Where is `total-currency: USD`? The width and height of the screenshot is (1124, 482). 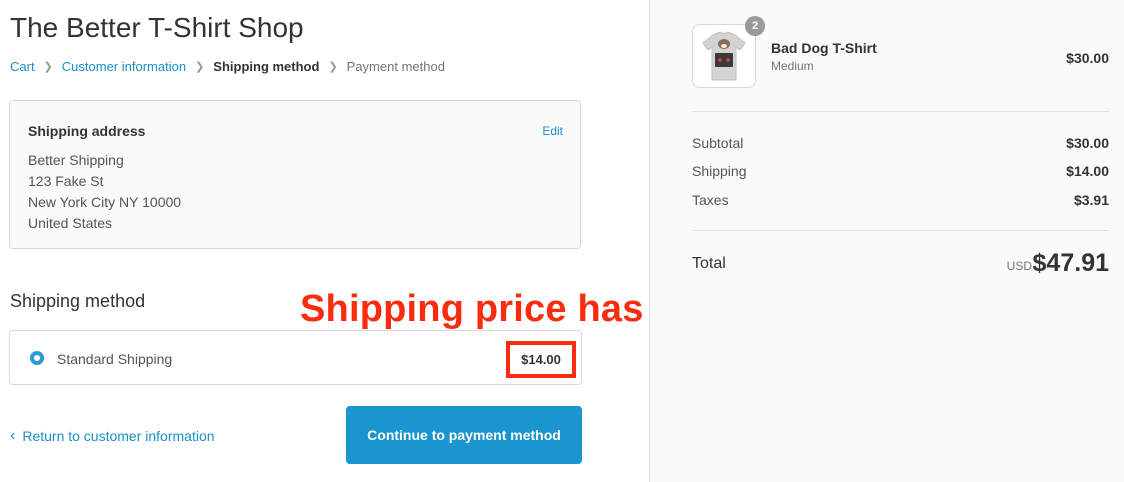
total-currency: USD is located at coordinates (1019, 266).